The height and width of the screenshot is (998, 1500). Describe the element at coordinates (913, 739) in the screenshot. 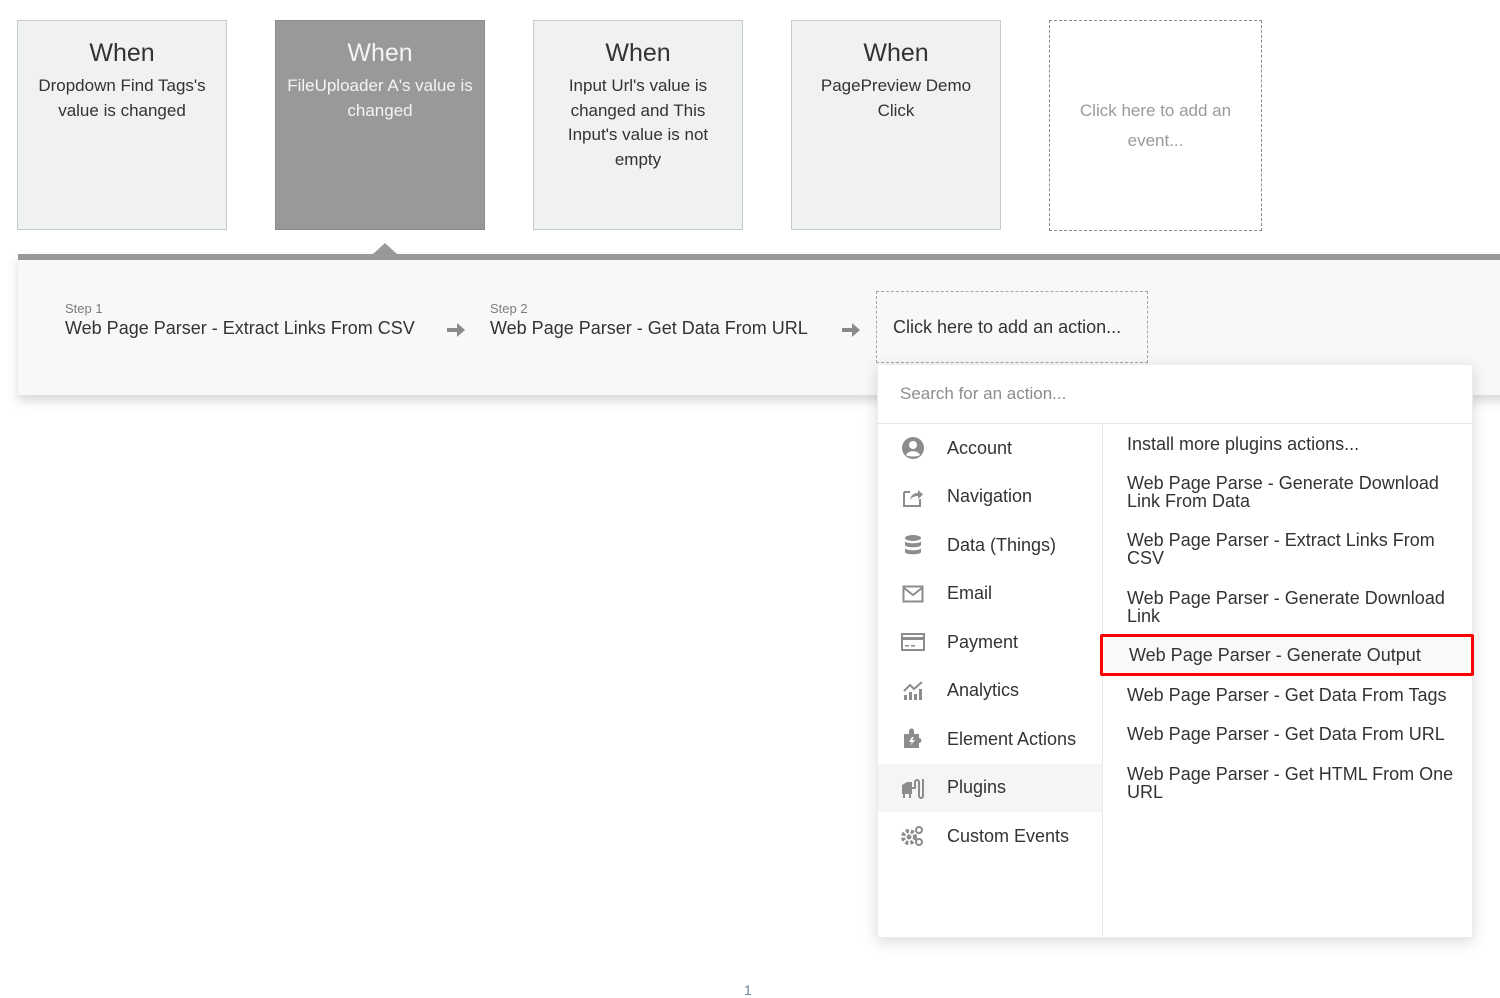

I see `puzzle-icon` at that location.